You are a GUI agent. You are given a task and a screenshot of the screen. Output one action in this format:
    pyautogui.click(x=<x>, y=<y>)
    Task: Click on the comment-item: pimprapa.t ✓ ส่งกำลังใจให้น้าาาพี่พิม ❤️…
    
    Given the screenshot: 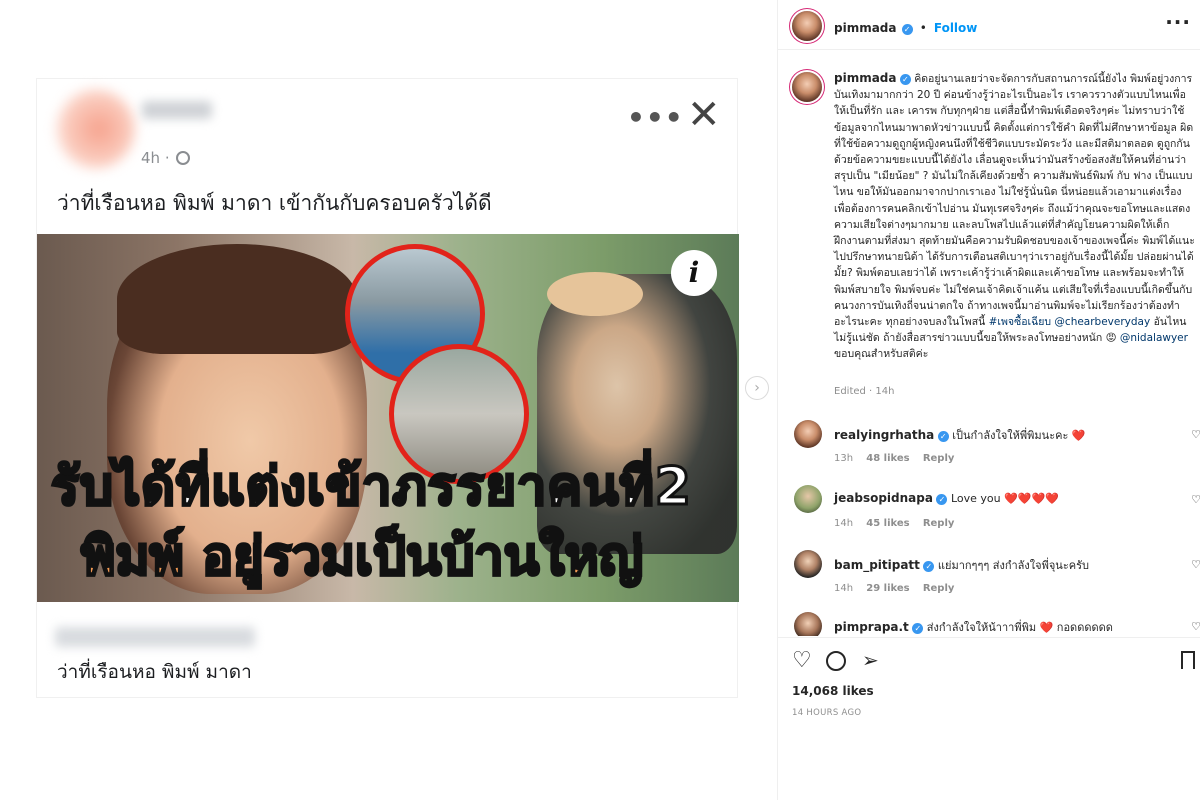 What is the action you would take?
    pyautogui.click(x=989, y=624)
    